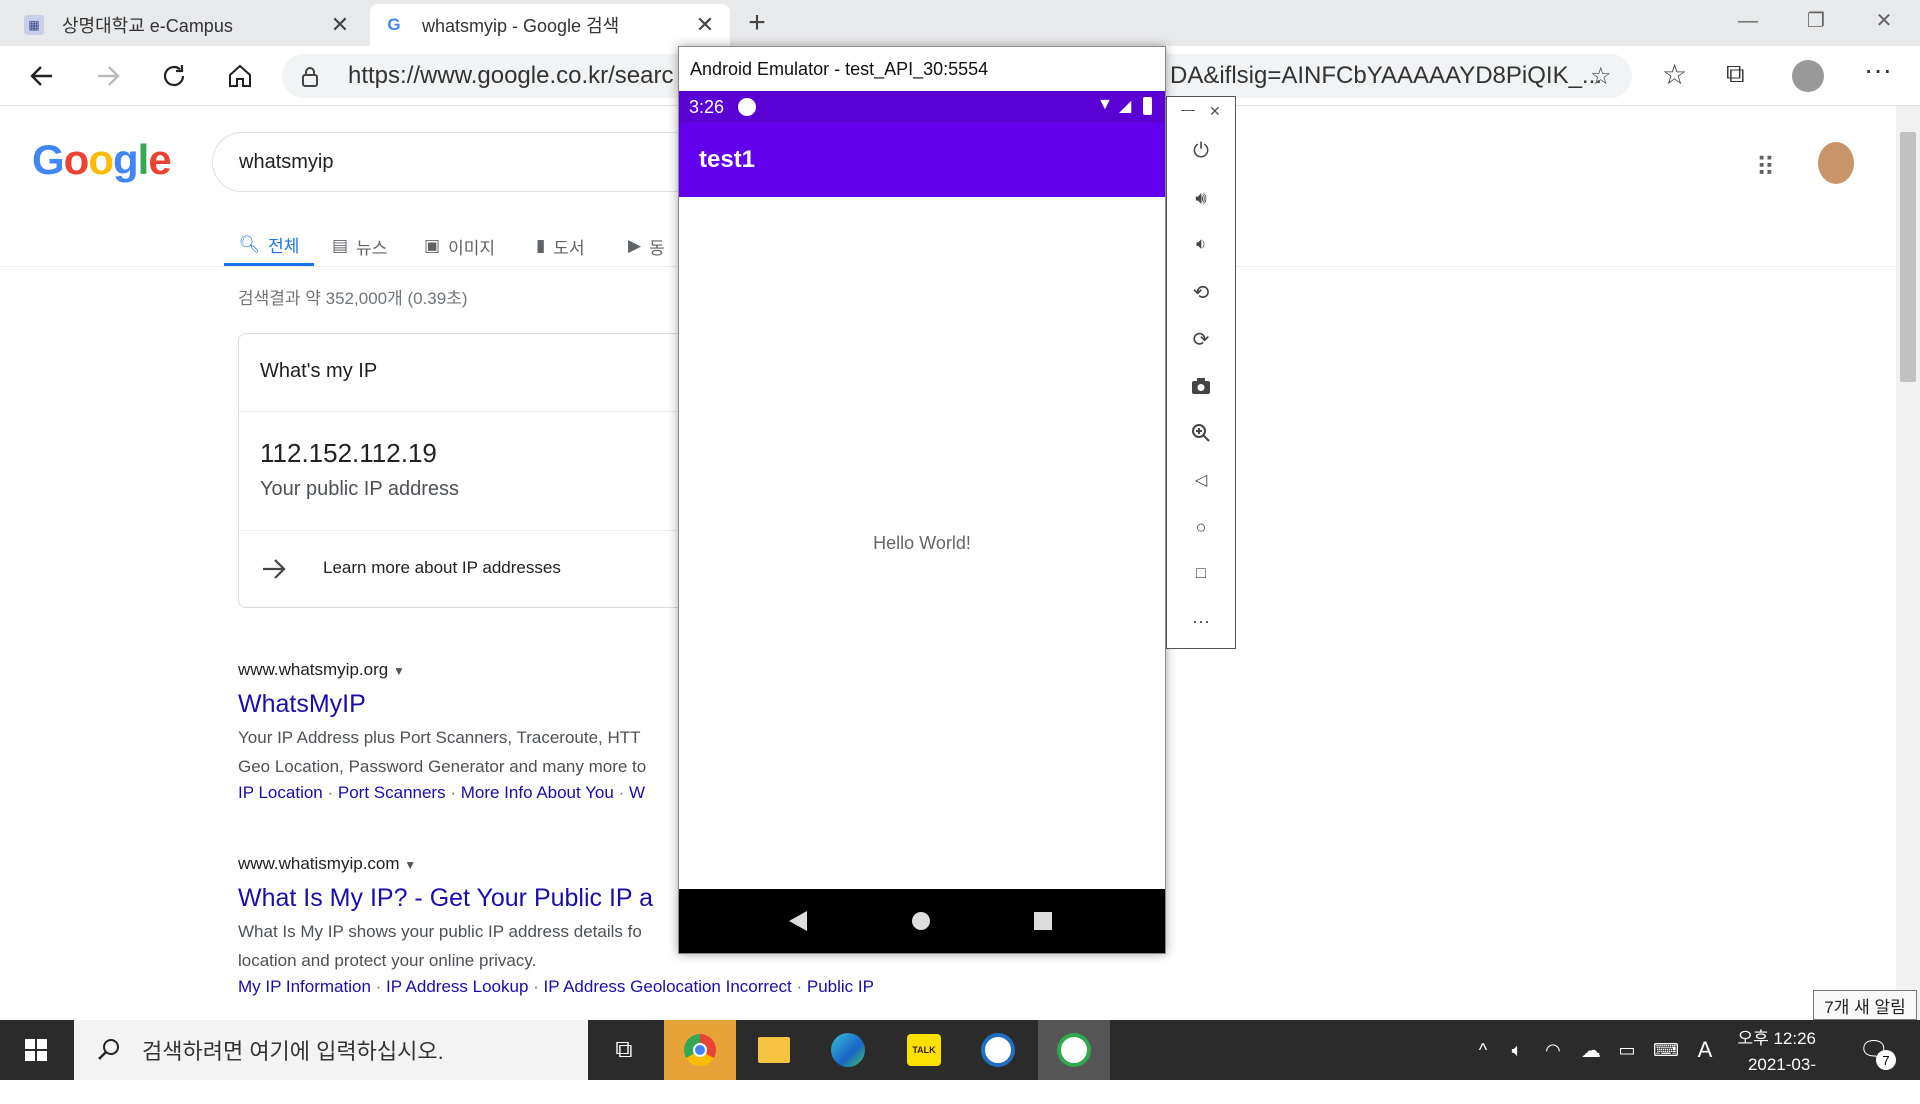 The height and width of the screenshot is (1104, 1920). I want to click on sitelink: More Info About You, so click(537, 792).